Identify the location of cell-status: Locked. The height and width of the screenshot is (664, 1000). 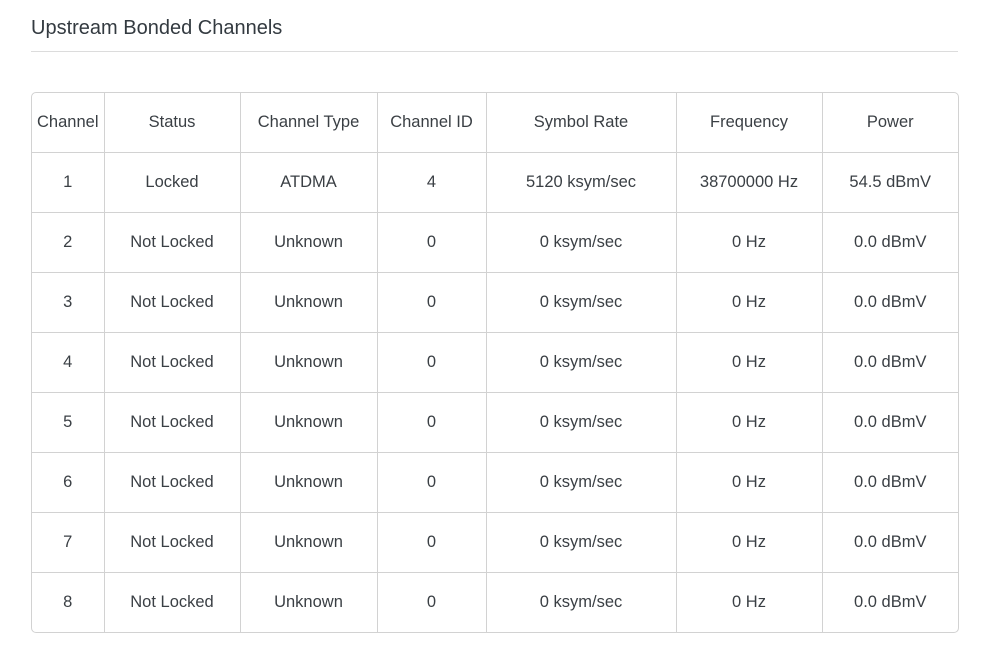
(172, 182).